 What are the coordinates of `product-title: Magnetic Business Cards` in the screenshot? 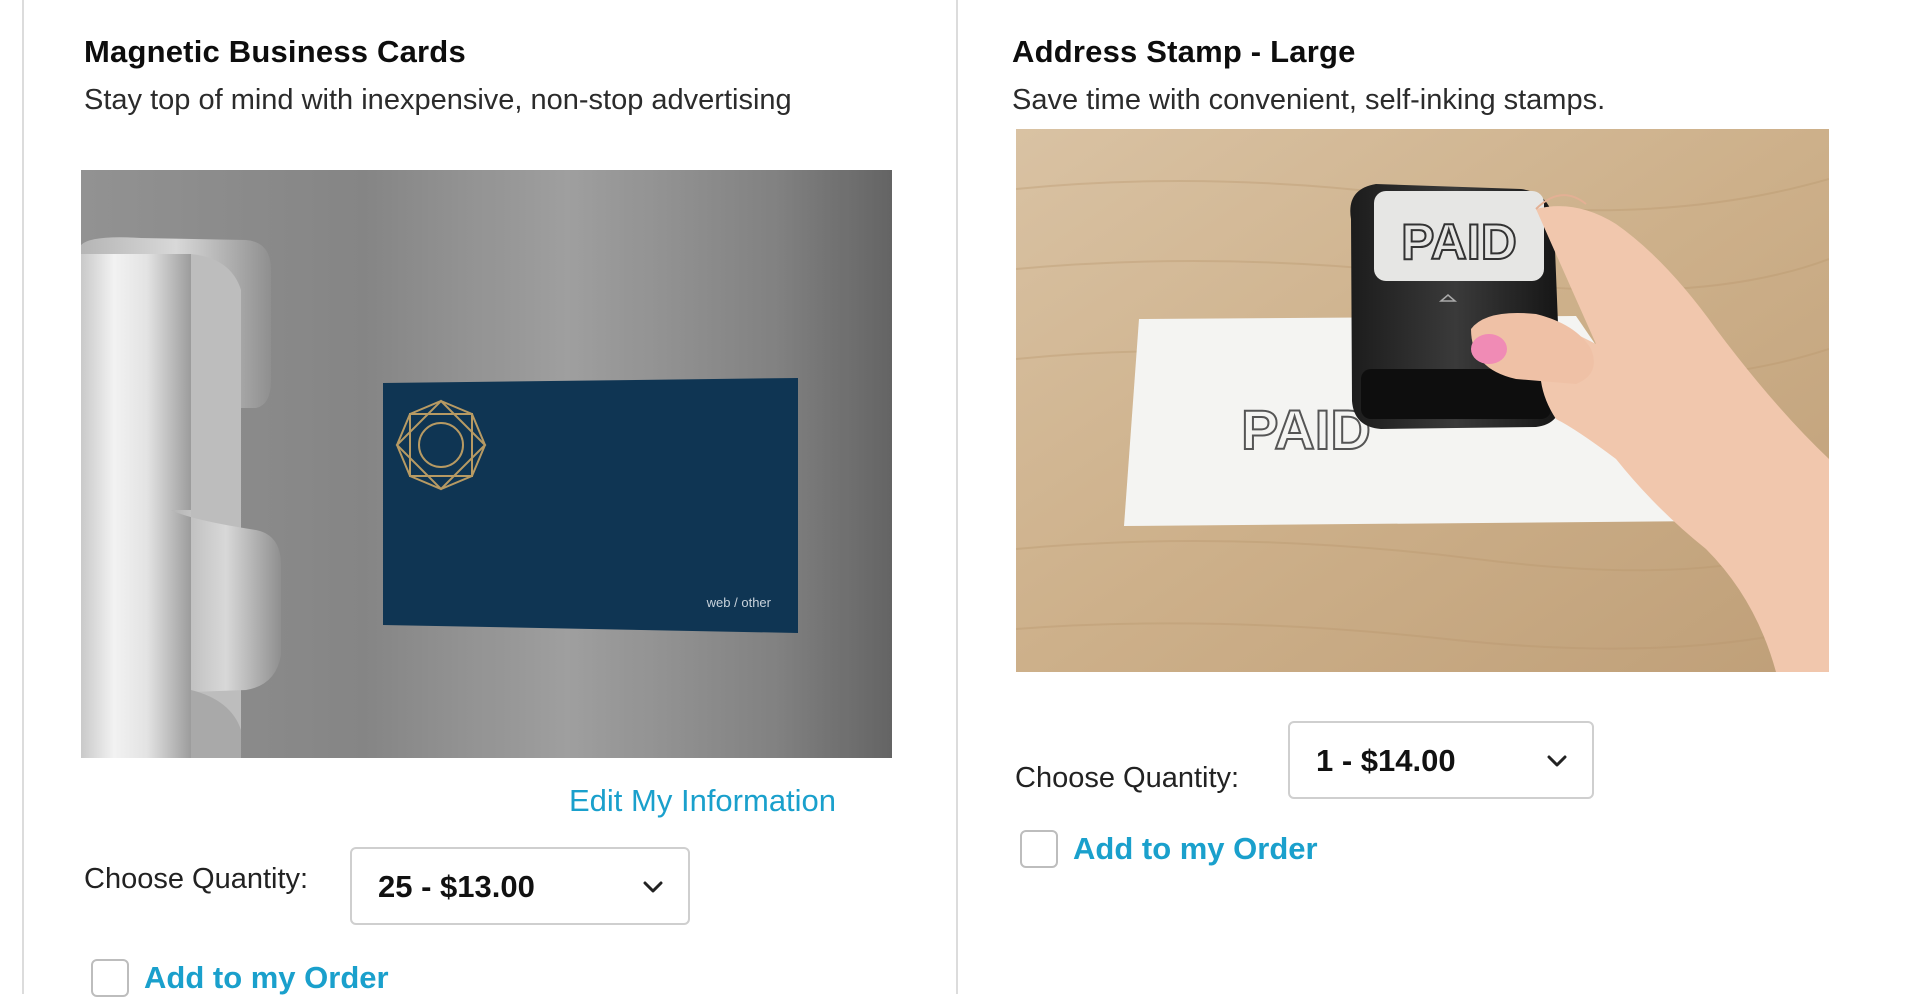 It's located at (275, 51).